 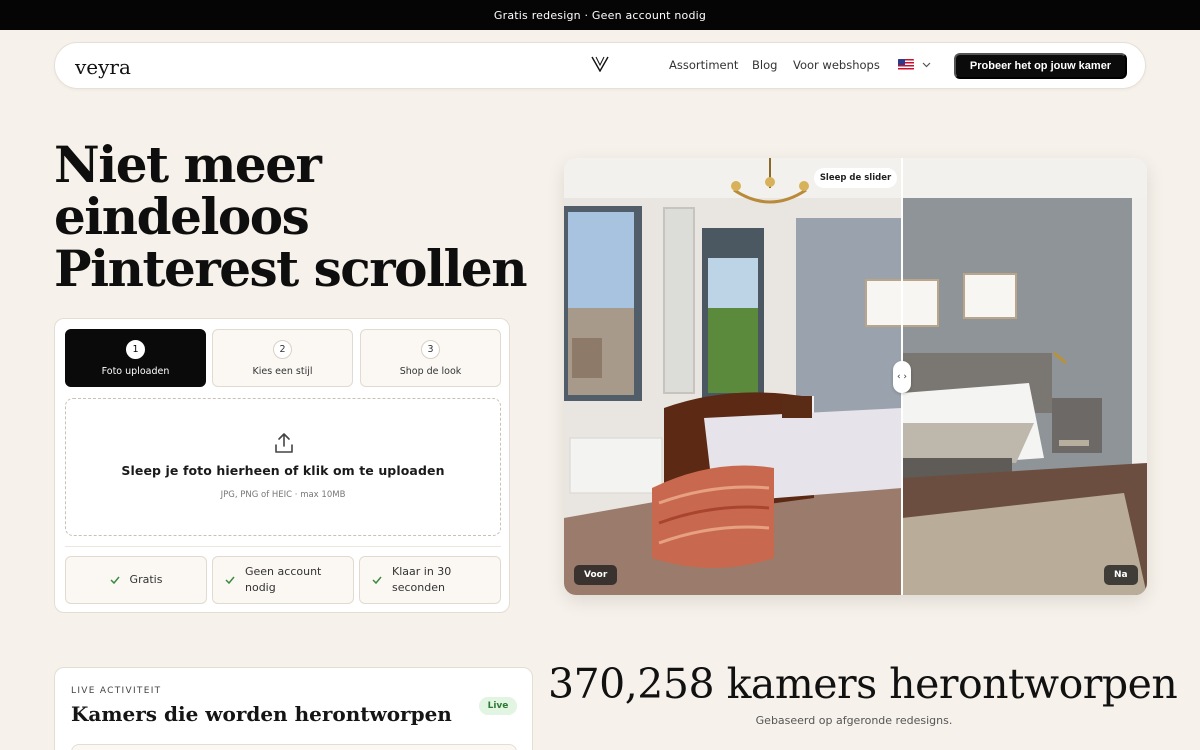 What do you see at coordinates (430, 371) in the screenshot?
I see `step-label: Shop de look` at bounding box center [430, 371].